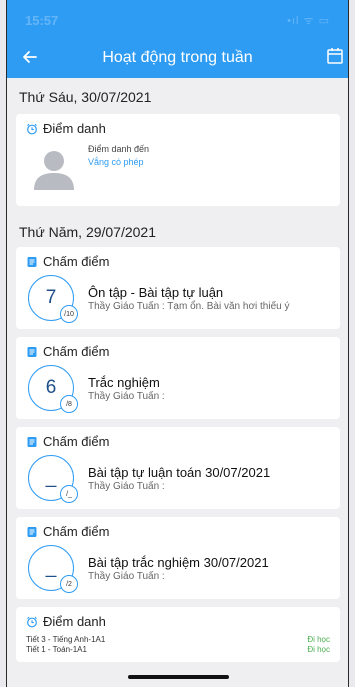 The height and width of the screenshot is (687, 355). What do you see at coordinates (69, 494) in the screenshot?
I see `score-max: /_` at bounding box center [69, 494].